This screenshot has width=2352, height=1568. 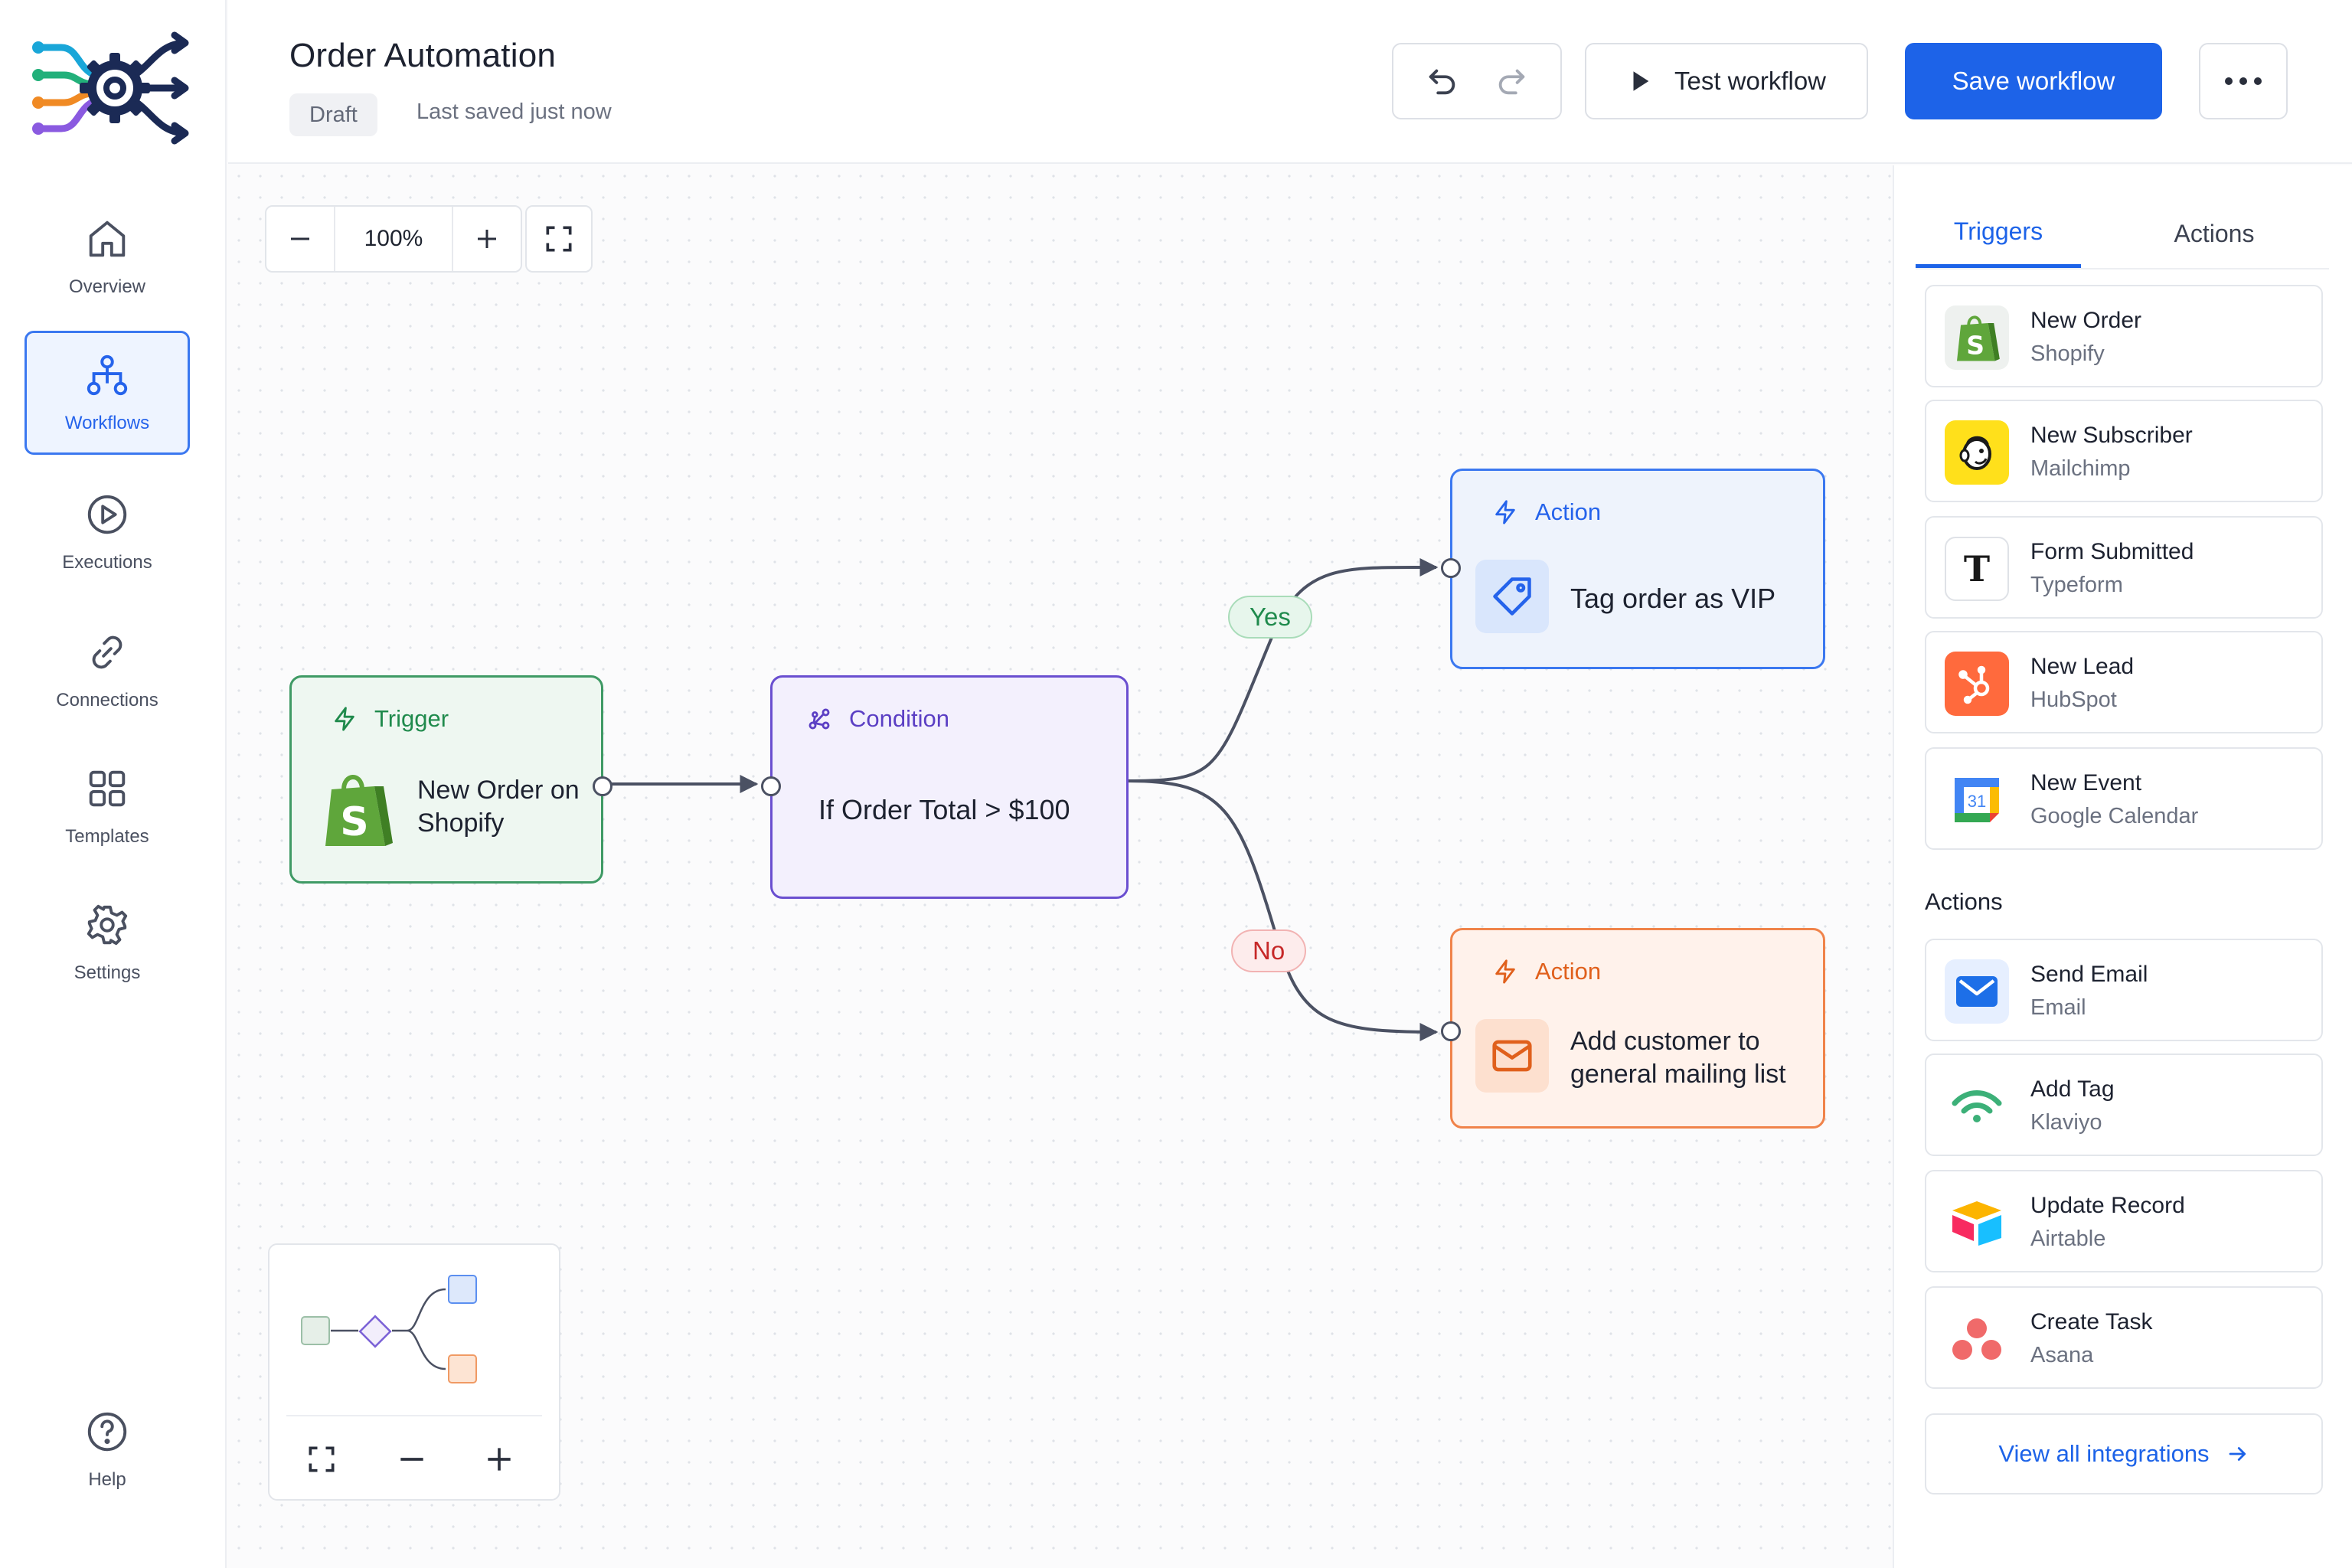 What do you see at coordinates (2114, 816) in the screenshot?
I see `card-app: Google Calendar` at bounding box center [2114, 816].